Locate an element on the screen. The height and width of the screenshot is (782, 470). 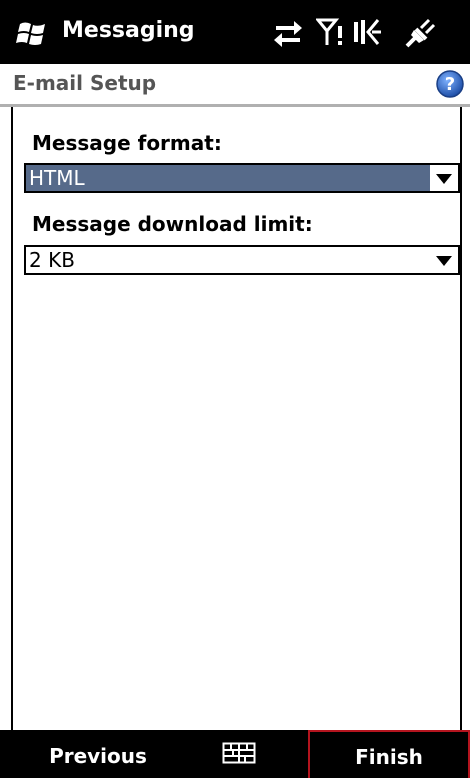
windows-start-icon is located at coordinates (33, 33).